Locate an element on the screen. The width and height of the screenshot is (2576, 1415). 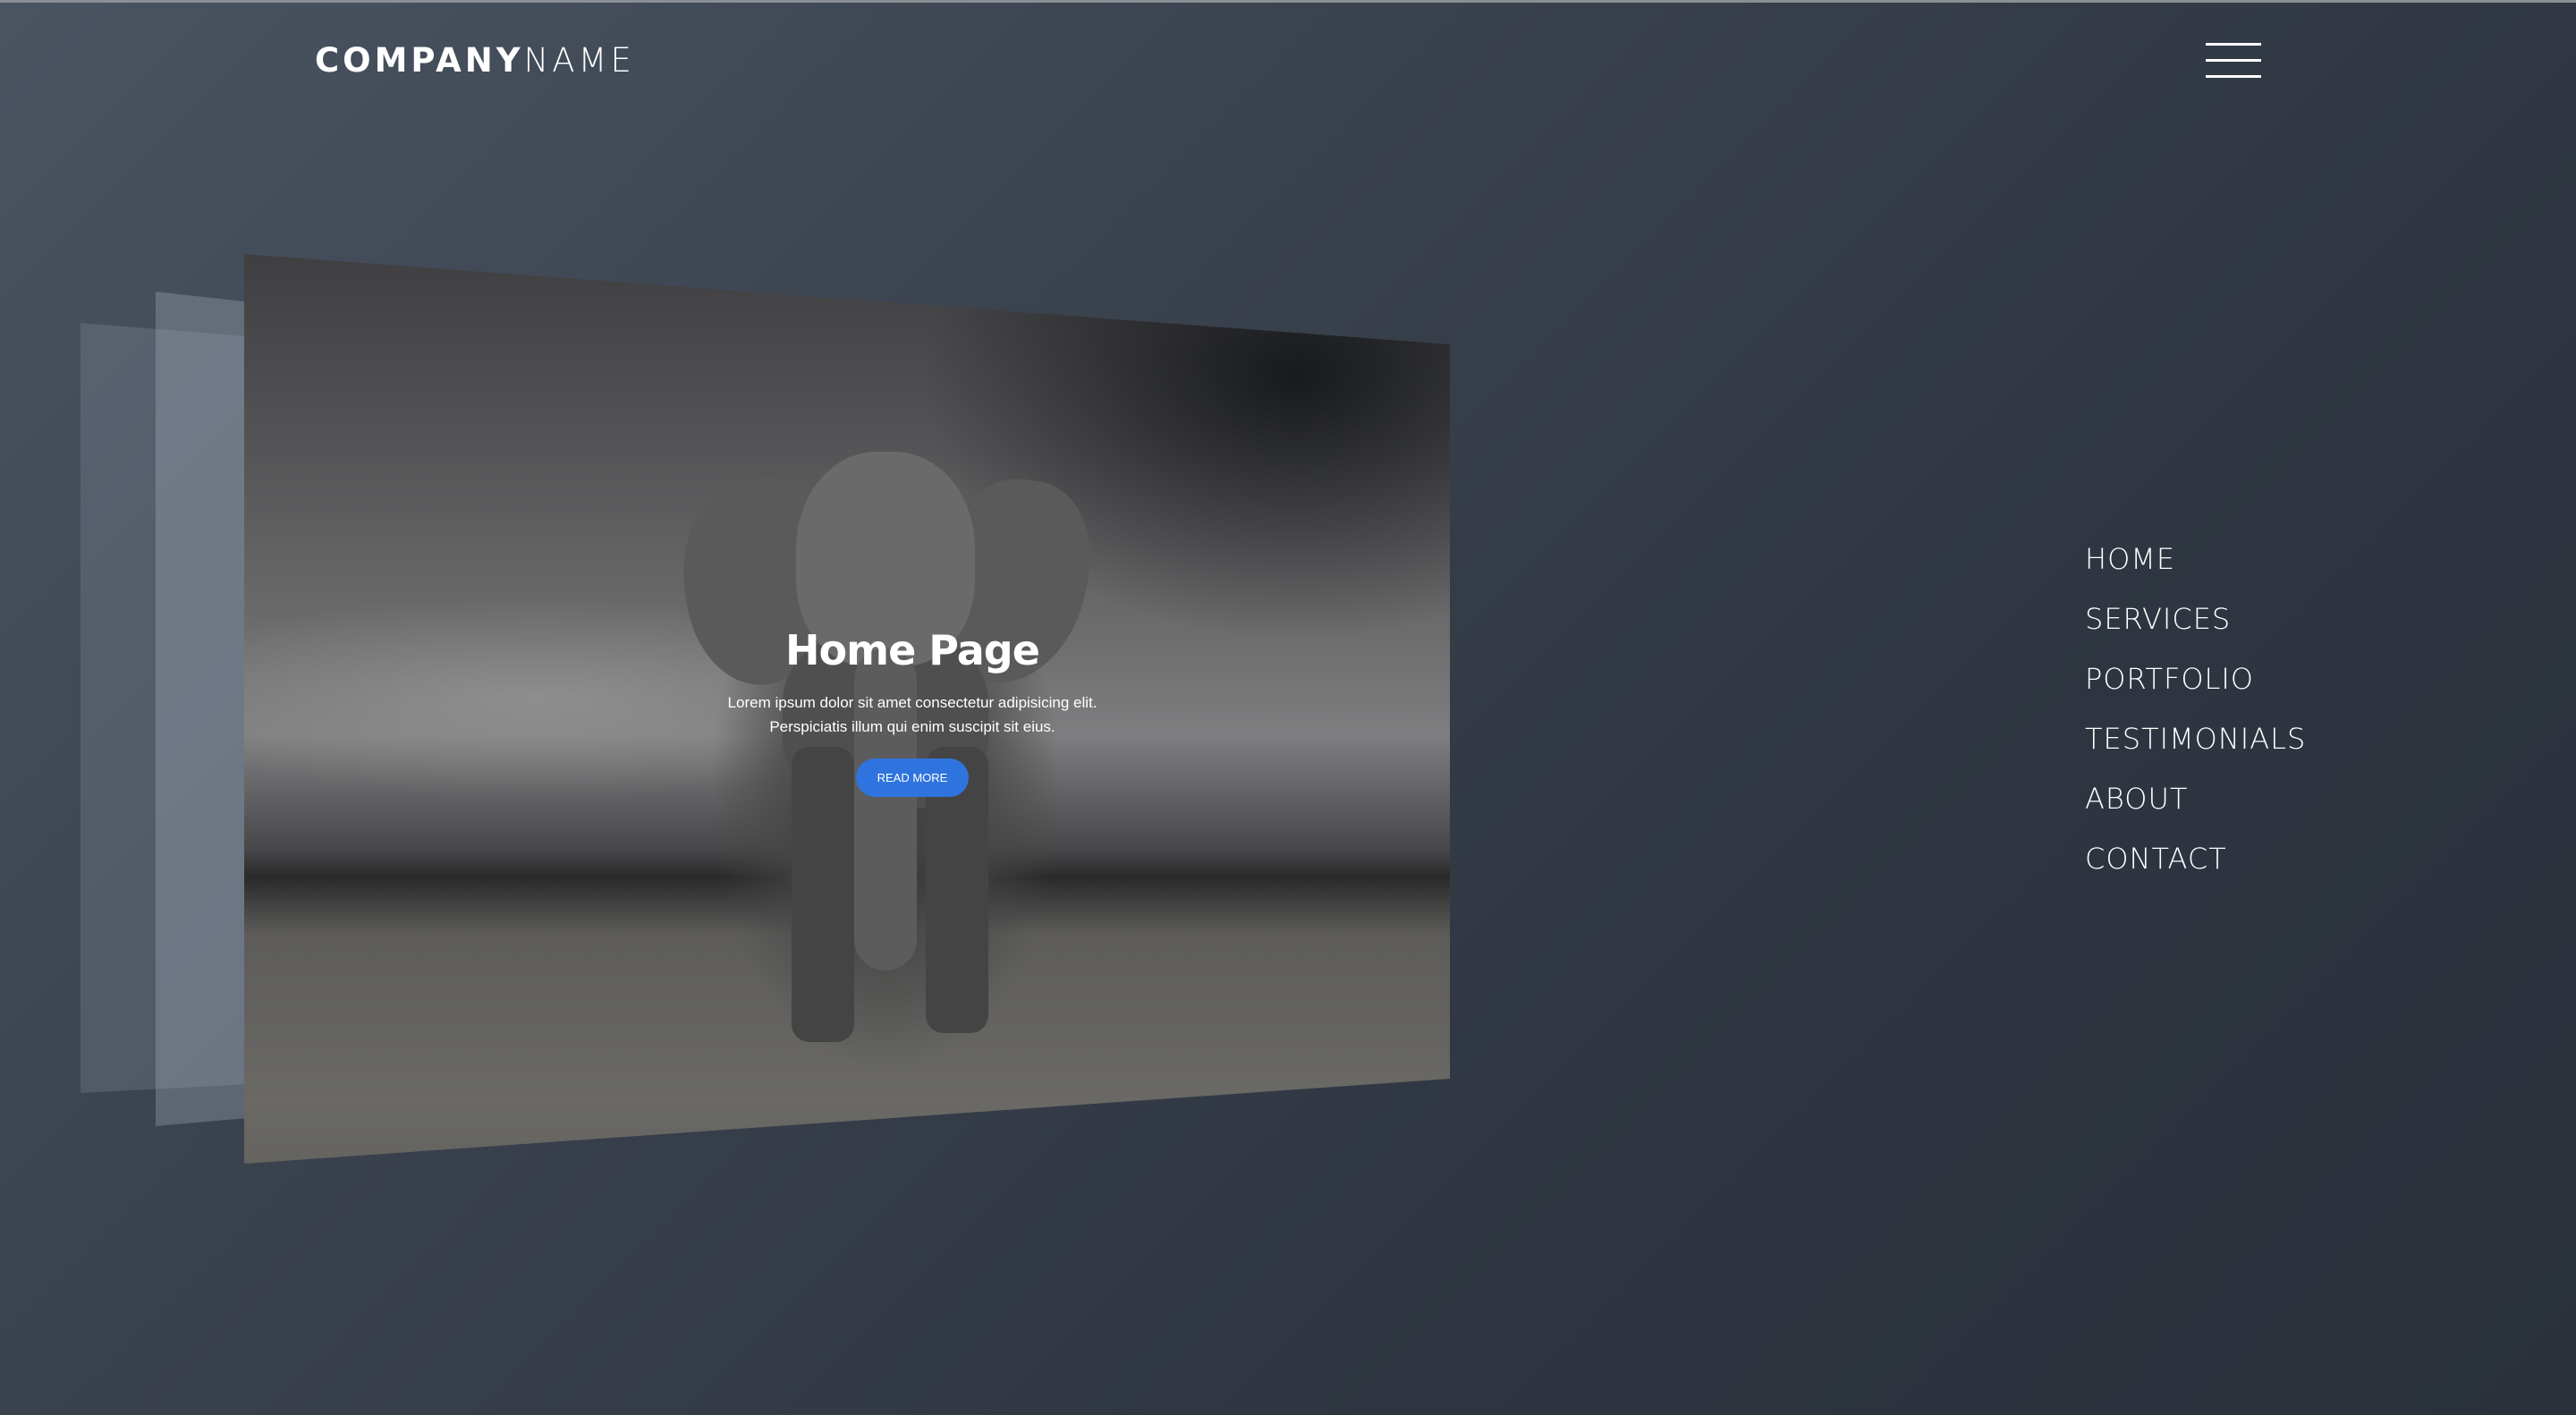
hamburger-menu-icon is located at coordinates (2233, 61).